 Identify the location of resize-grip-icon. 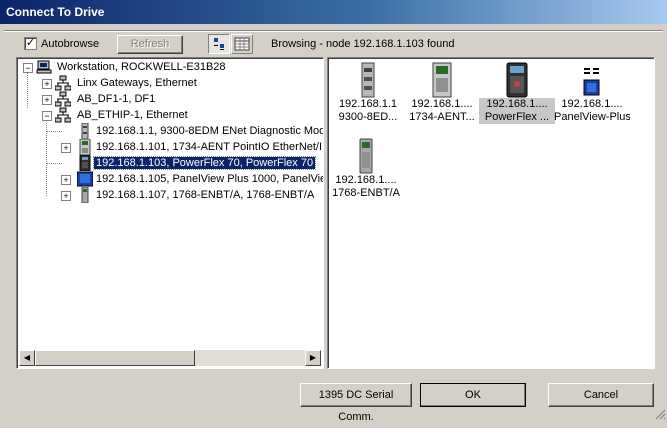
(660, 414).